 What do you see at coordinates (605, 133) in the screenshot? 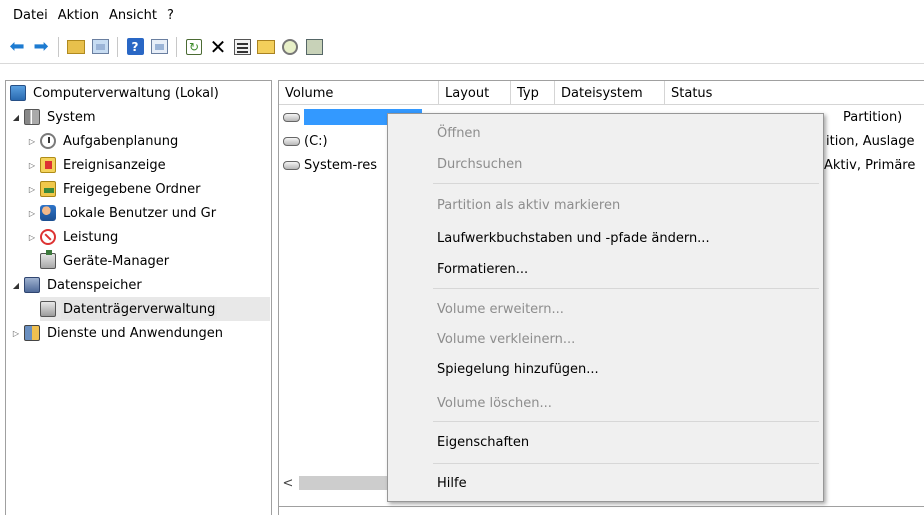
I see `menu-item-oeffnen: Öffnen` at bounding box center [605, 133].